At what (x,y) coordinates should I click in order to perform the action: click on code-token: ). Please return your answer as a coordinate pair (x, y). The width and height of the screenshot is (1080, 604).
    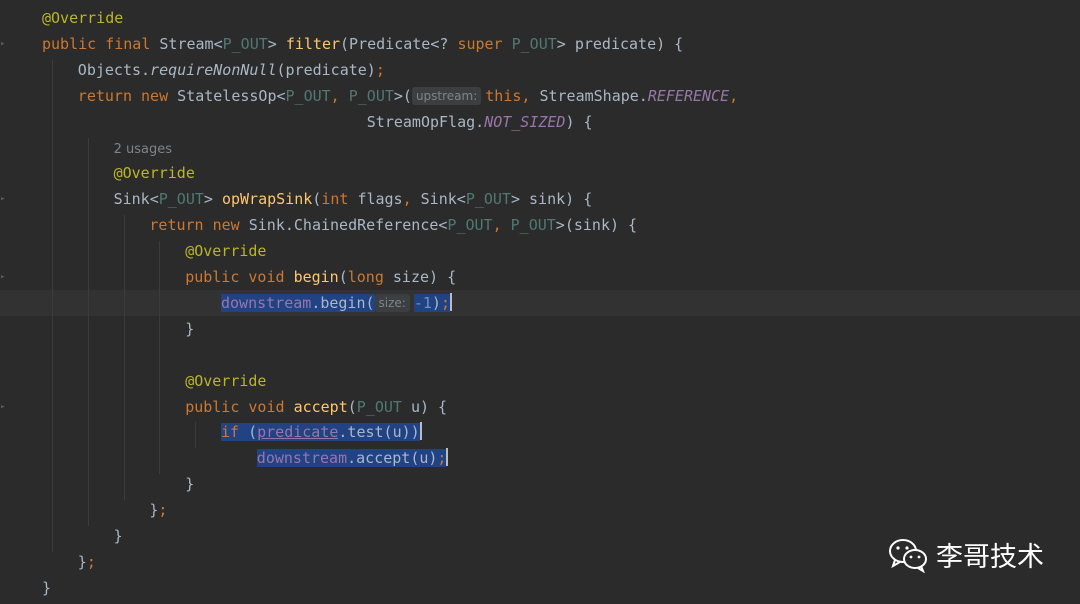
    Looking at the image, I should click on (436, 302).